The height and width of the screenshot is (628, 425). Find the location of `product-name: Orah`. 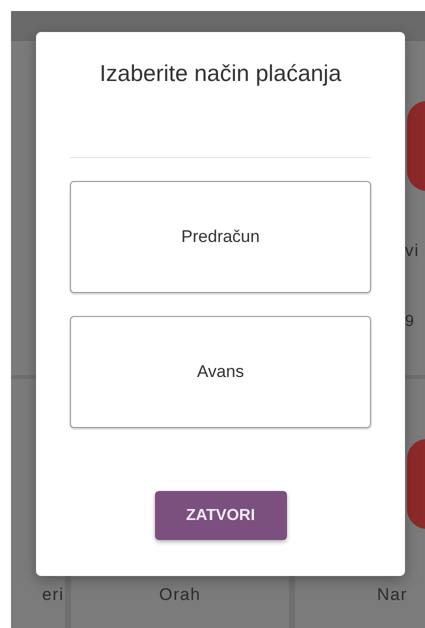

product-name: Orah is located at coordinates (180, 595).